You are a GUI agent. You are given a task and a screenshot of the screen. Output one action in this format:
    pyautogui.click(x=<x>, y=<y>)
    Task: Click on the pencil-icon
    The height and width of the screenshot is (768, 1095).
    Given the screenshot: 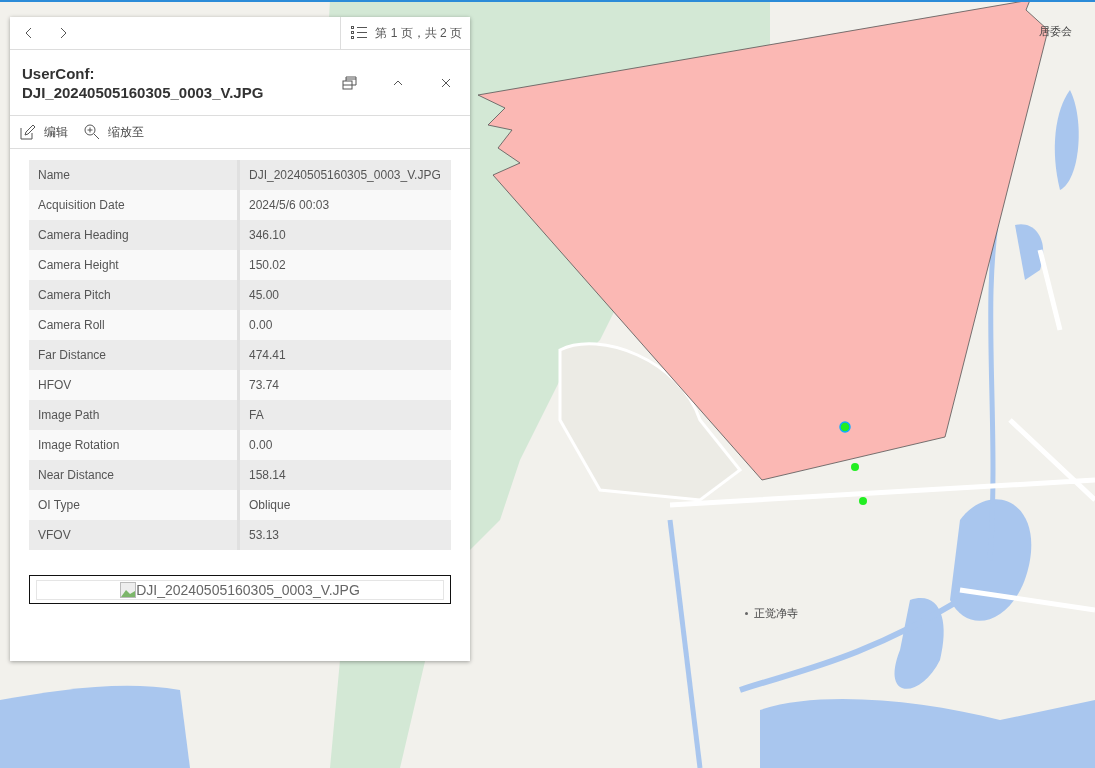 What is the action you would take?
    pyautogui.click(x=28, y=132)
    